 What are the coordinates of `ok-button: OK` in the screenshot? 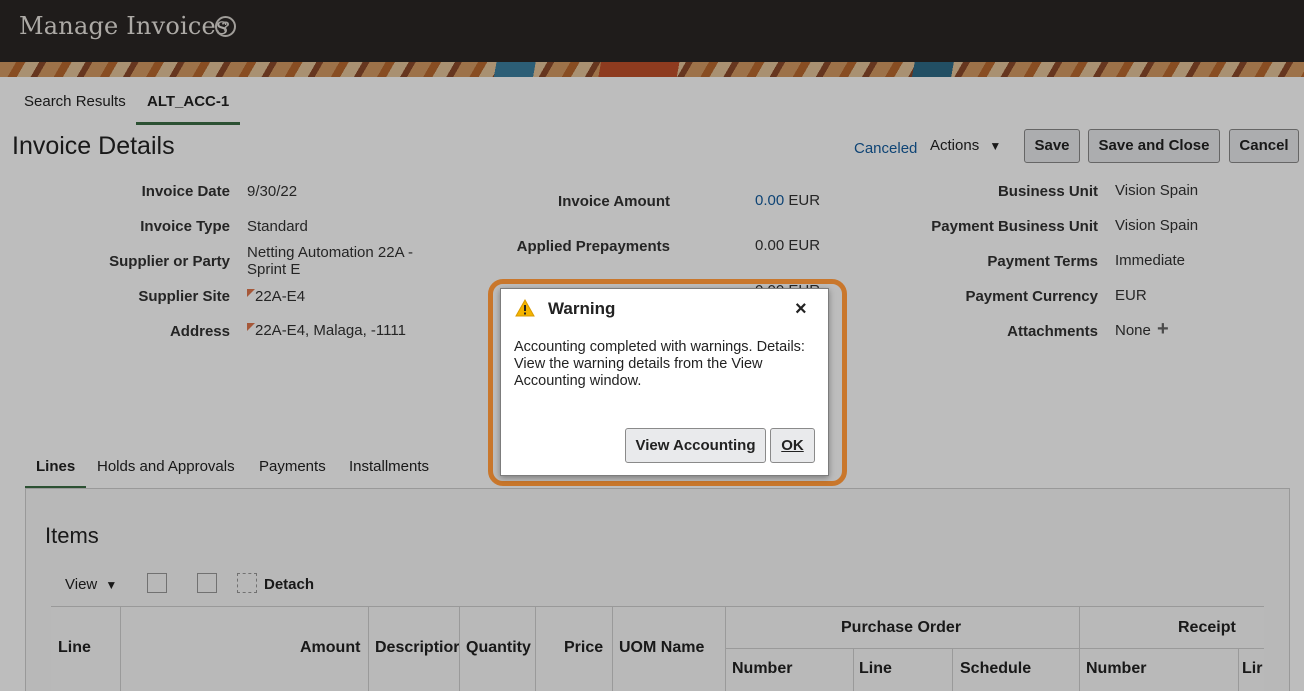 It's located at (792, 445).